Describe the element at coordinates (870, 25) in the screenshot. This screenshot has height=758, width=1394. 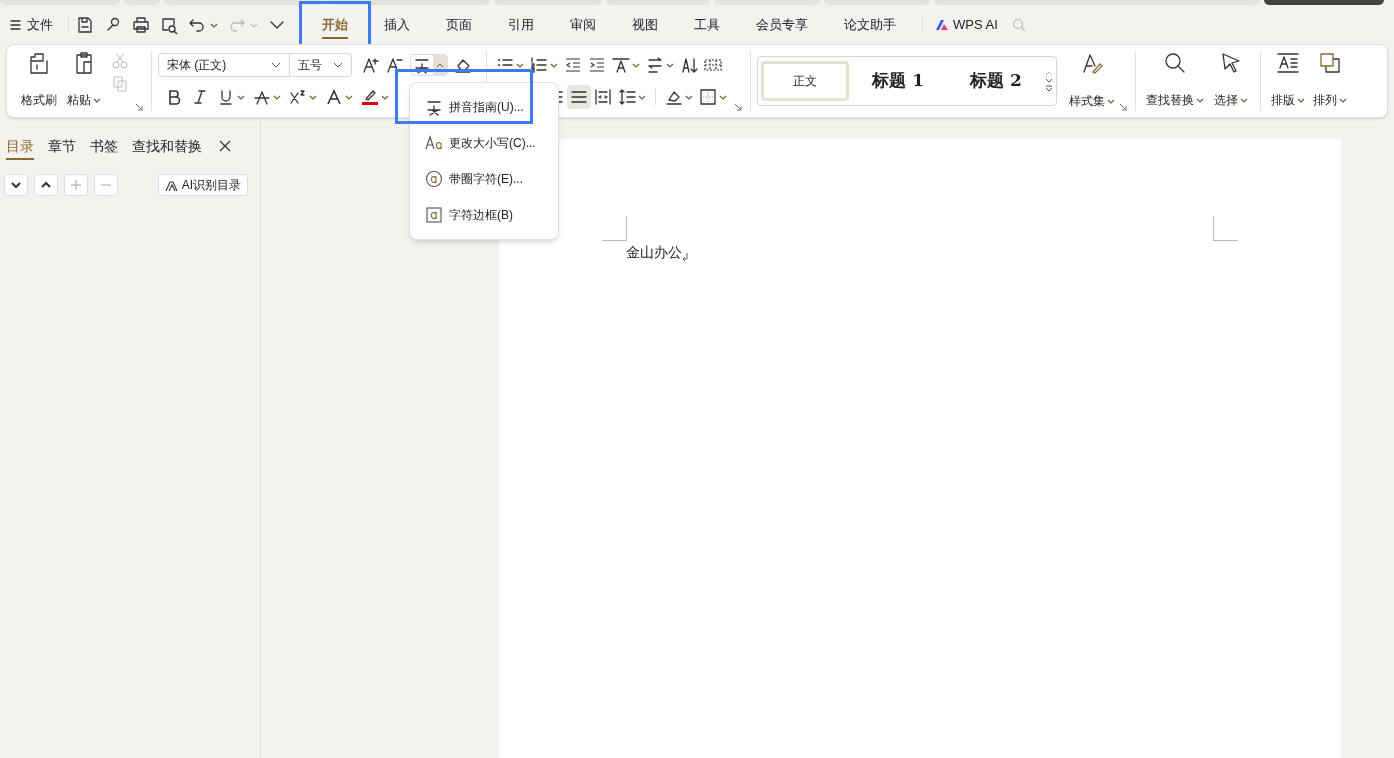
I see `ribbon-tab: 论文助手` at that location.